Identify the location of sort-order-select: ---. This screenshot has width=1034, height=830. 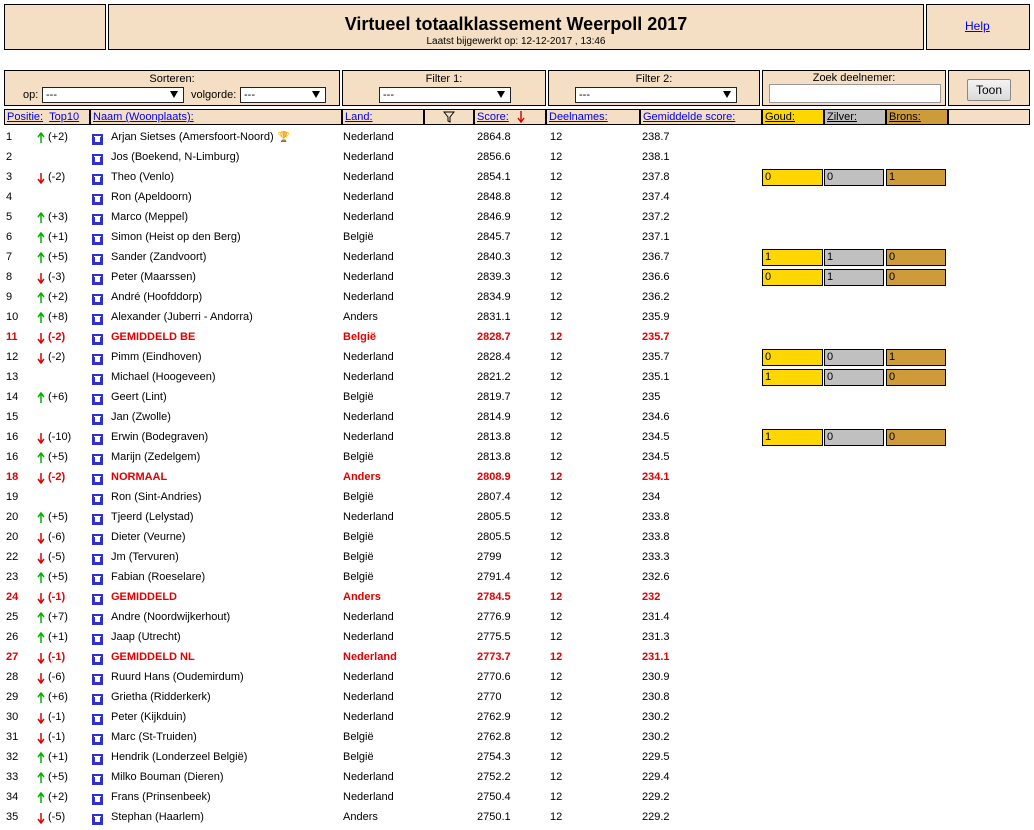
(283, 95).